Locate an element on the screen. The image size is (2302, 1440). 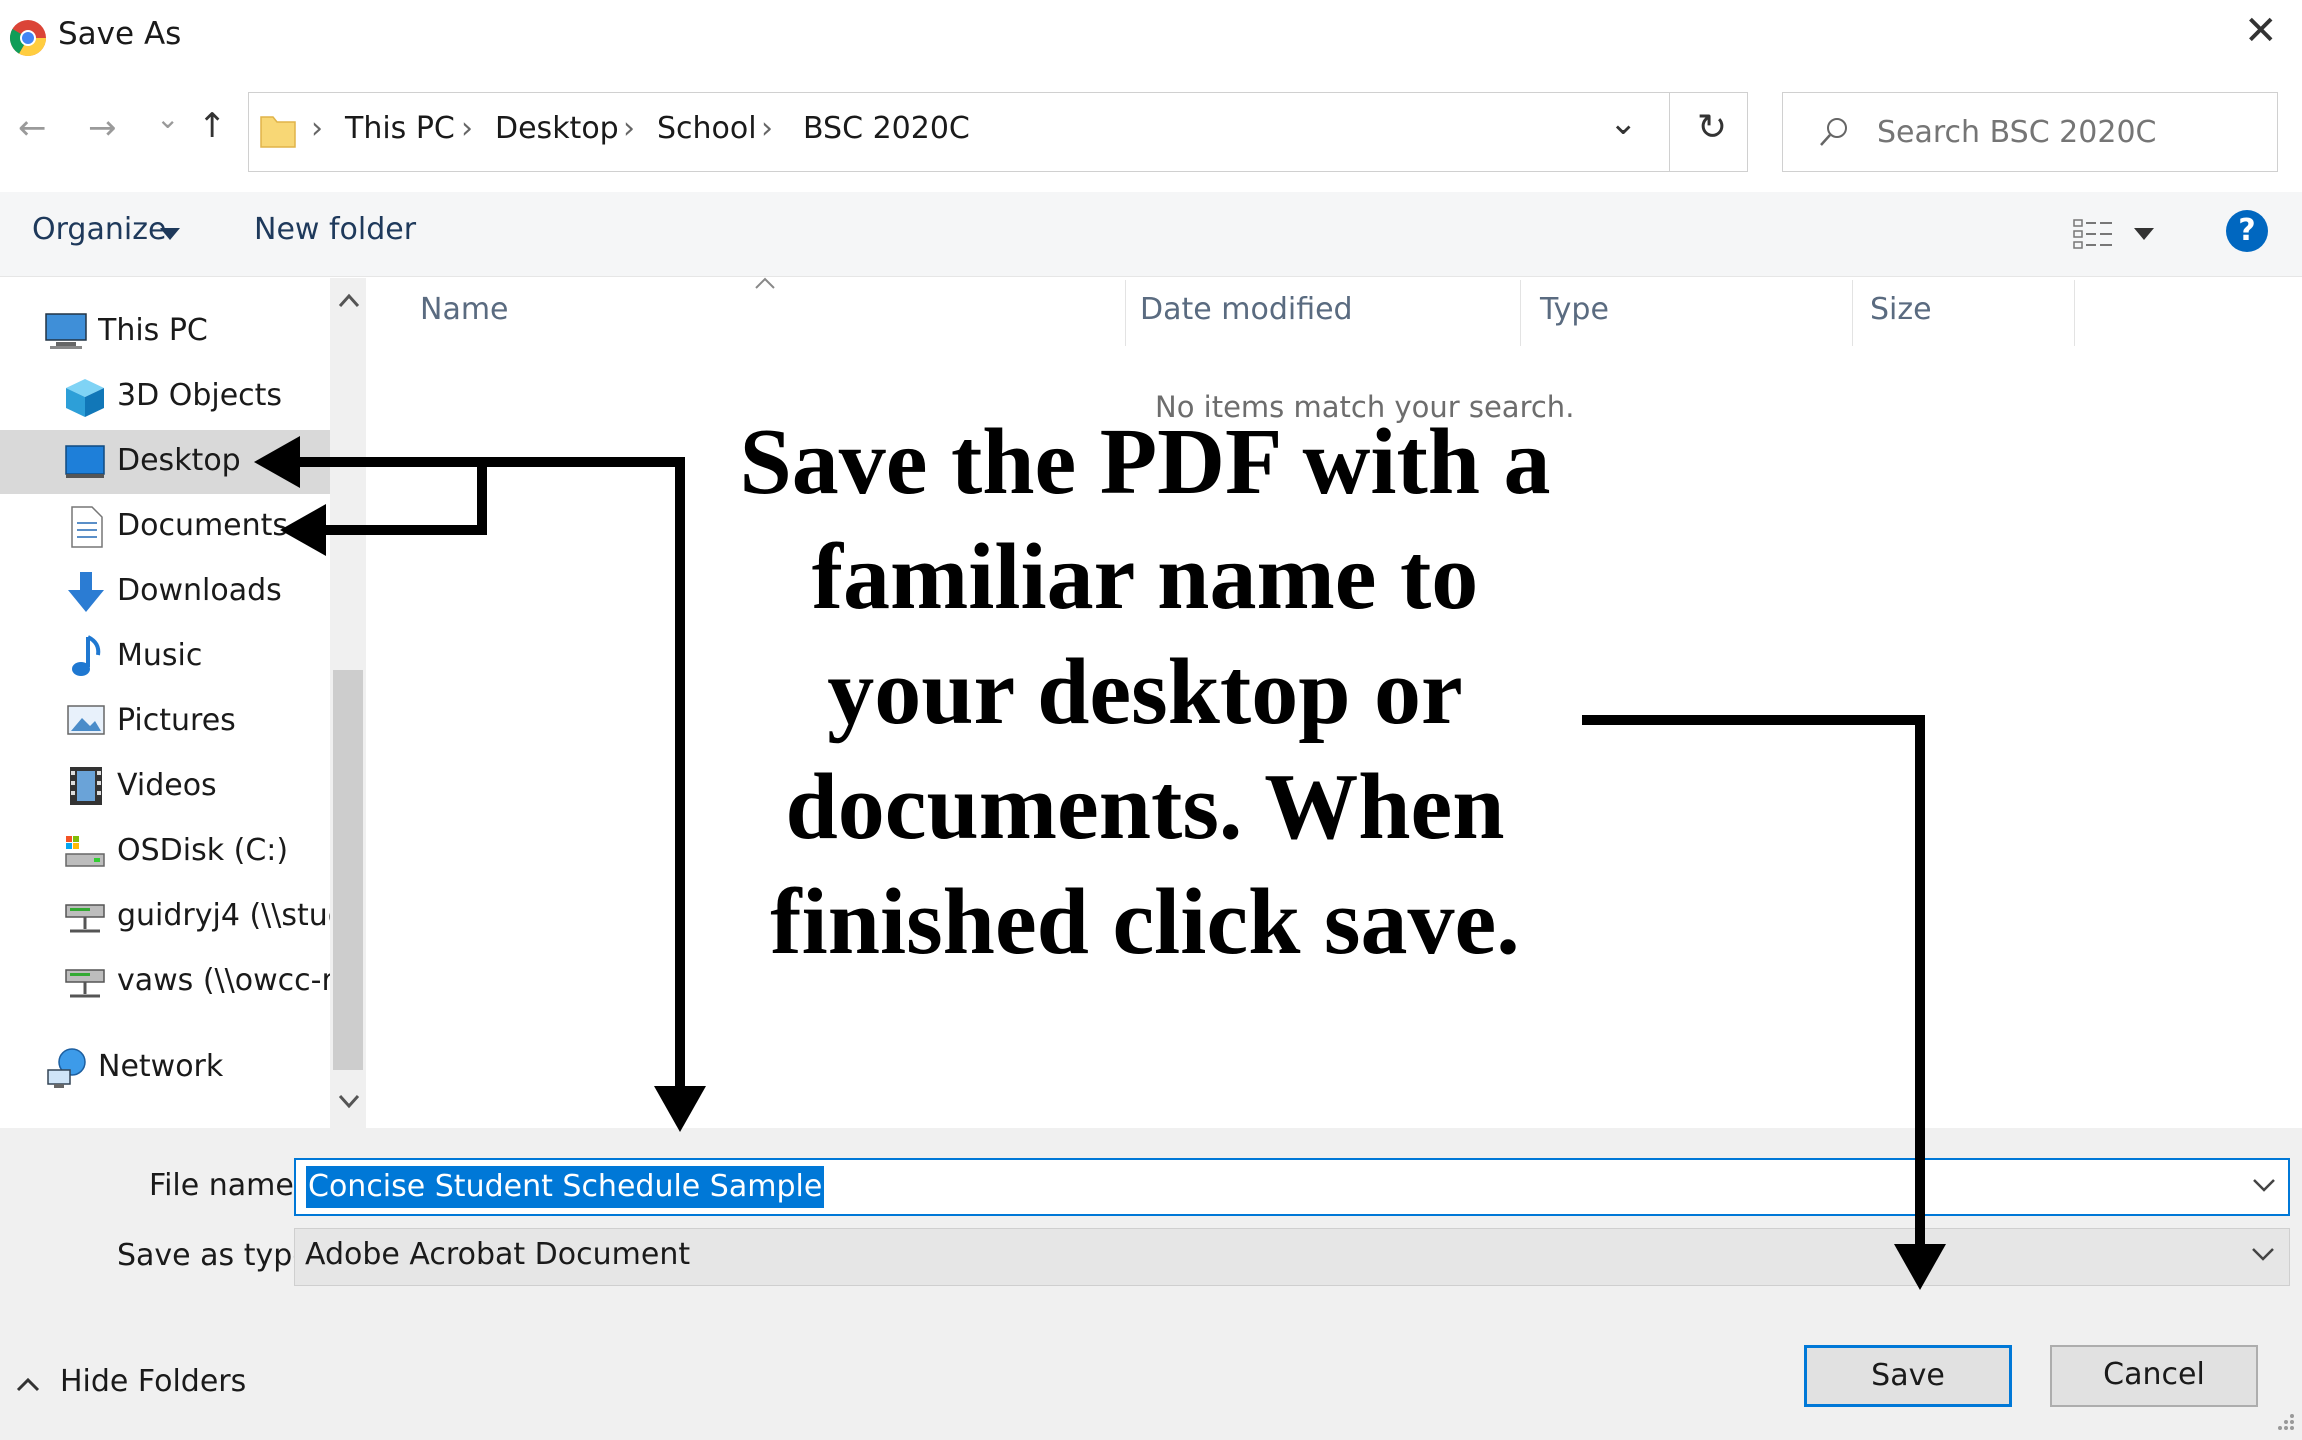
search-box is located at coordinates (2030, 132).